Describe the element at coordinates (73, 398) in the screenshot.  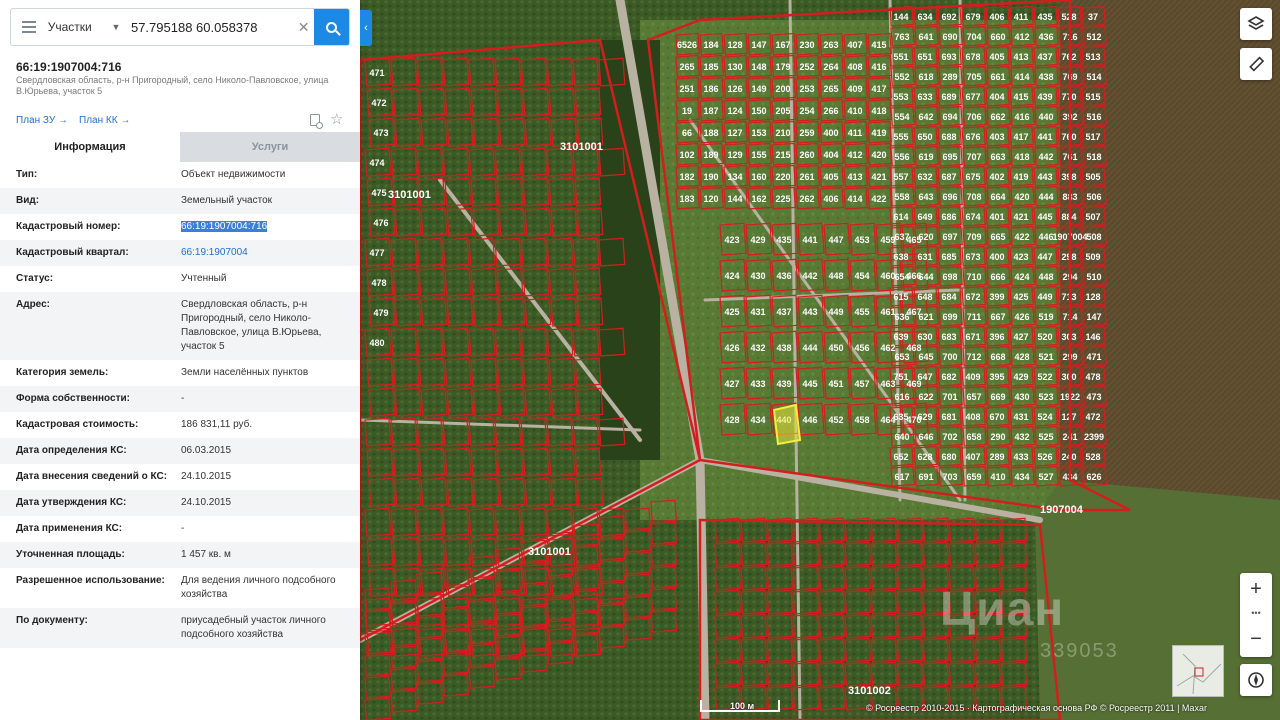
I see `info-key: Форма собственности:` at that location.